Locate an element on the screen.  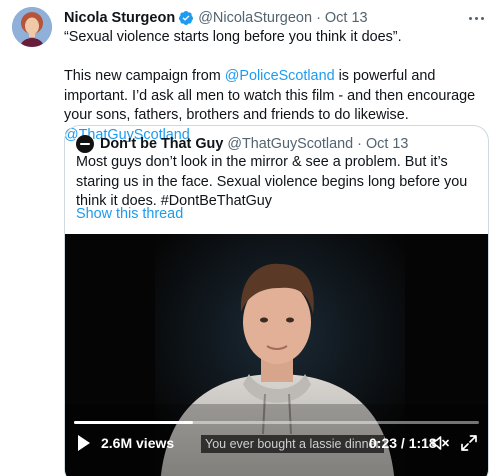
video-views: 2.6M views is located at coordinates (138, 443).